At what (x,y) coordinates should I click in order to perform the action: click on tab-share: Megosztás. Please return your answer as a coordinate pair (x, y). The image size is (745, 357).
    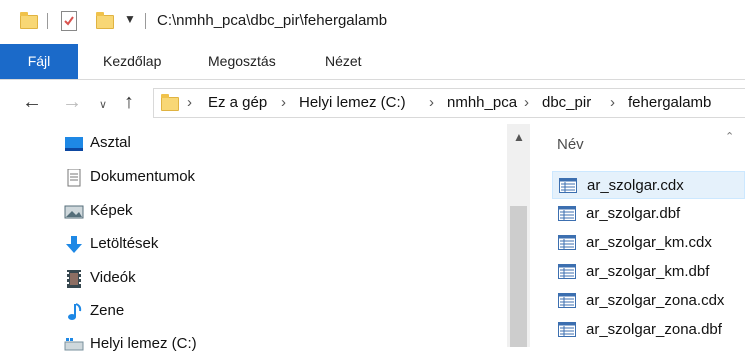
    Looking at the image, I should click on (242, 61).